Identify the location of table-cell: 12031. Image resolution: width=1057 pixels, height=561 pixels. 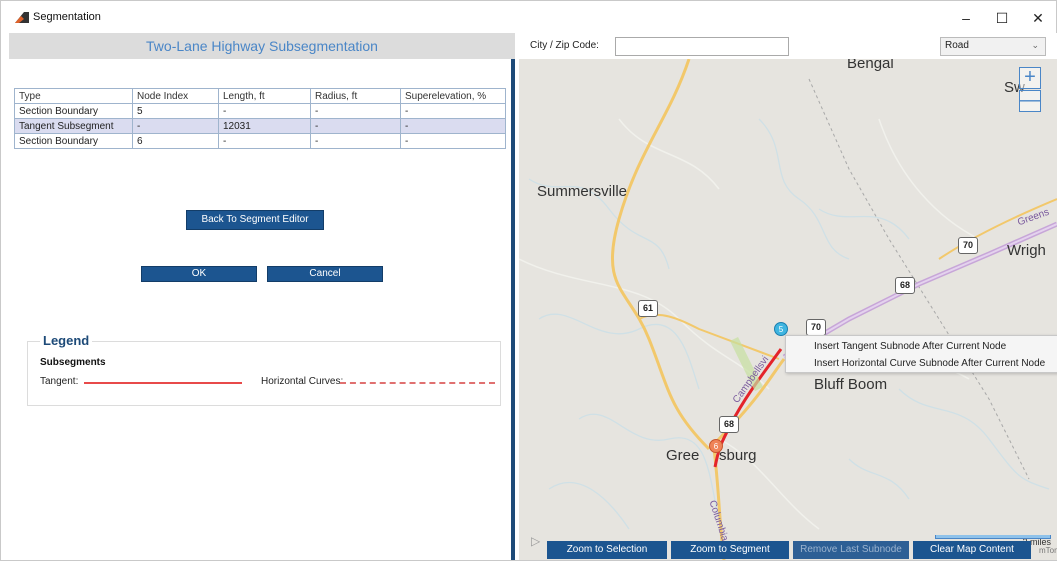
(264, 126).